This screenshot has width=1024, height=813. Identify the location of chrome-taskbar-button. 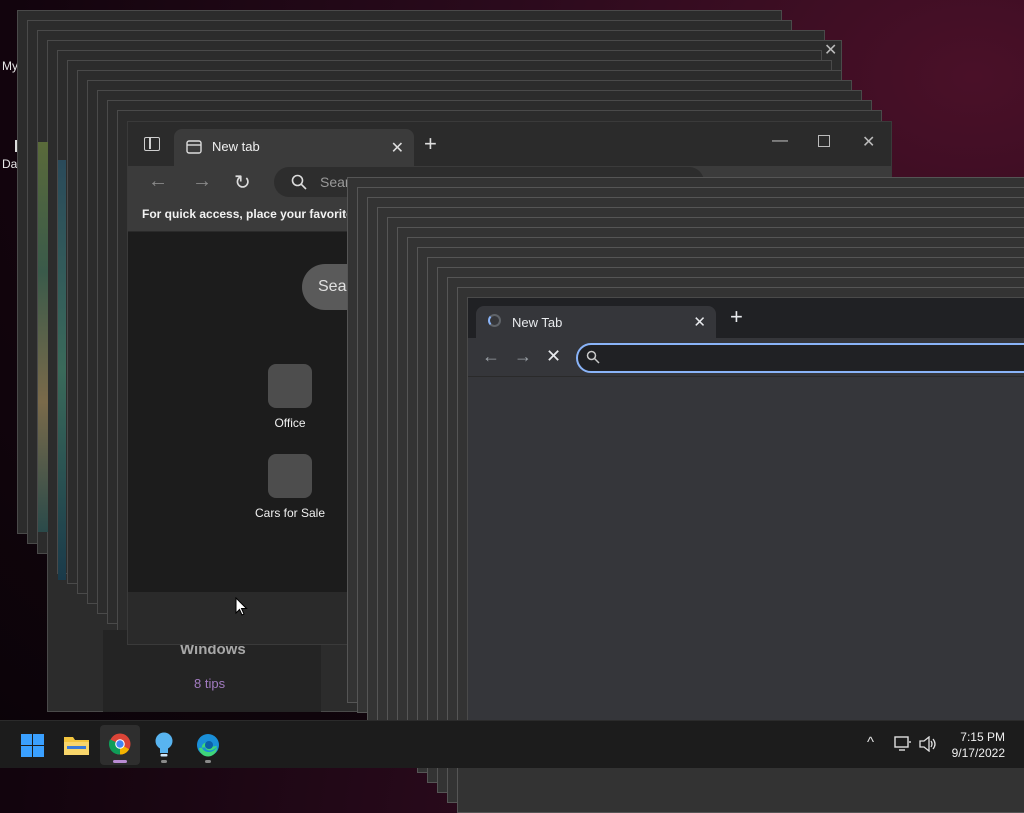
(120, 745).